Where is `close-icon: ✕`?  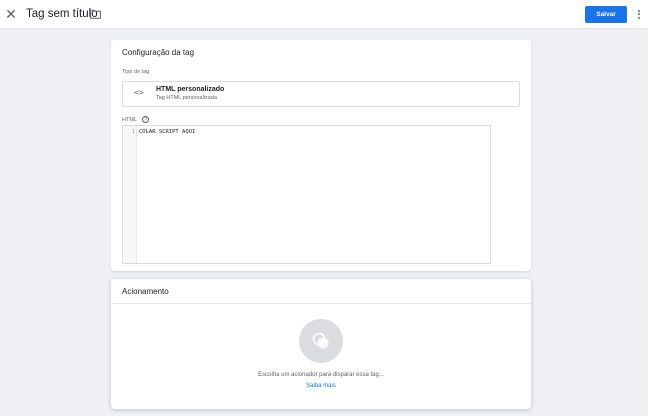 close-icon: ✕ is located at coordinates (11, 14).